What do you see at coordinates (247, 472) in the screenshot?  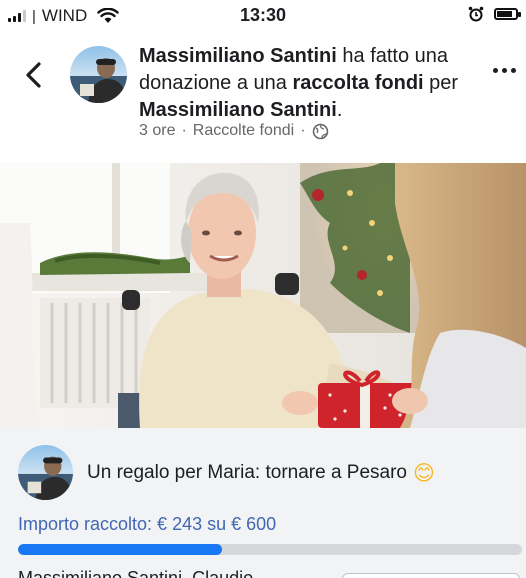 I see `fundraiser-title-text: Un regalo per Maria: tornare a Pesaro` at bounding box center [247, 472].